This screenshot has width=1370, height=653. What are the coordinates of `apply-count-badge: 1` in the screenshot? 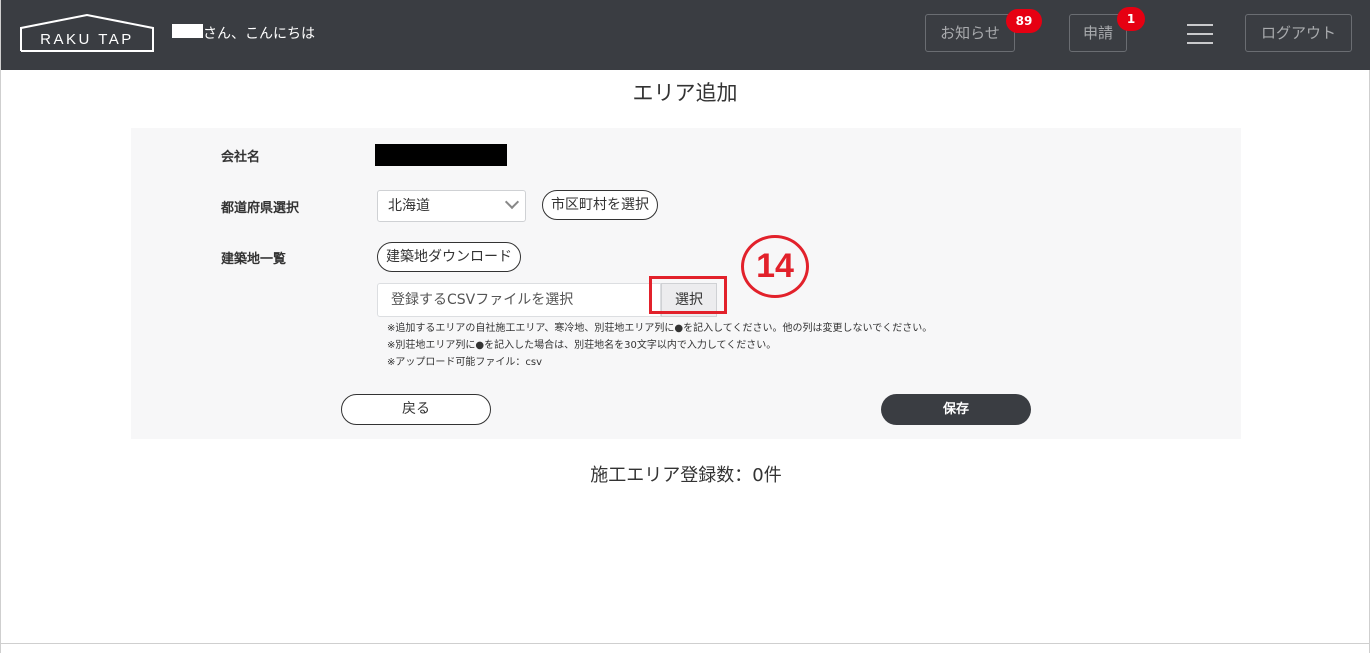 It's located at (1131, 19).